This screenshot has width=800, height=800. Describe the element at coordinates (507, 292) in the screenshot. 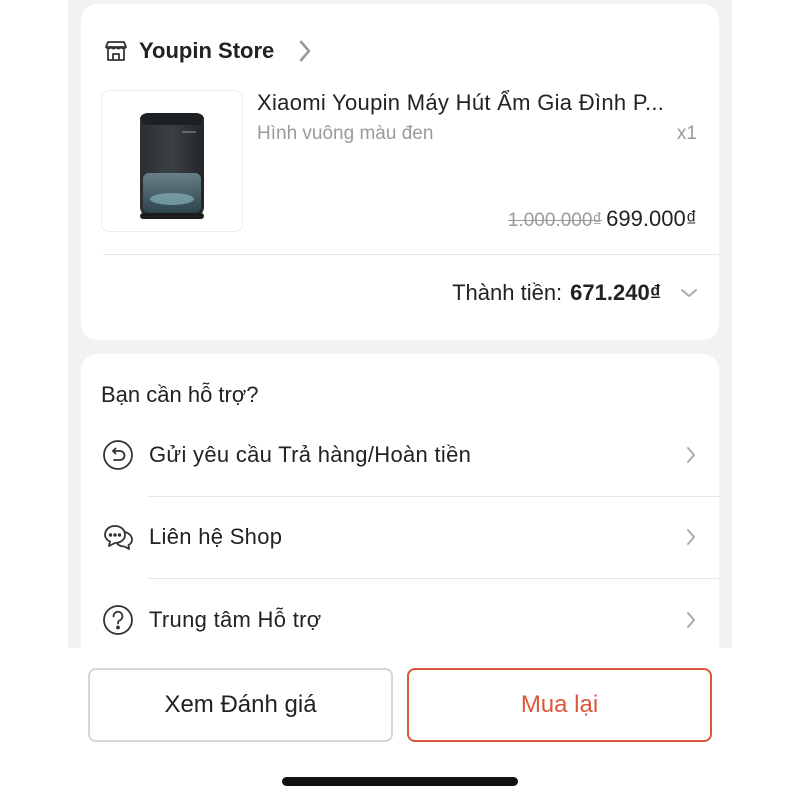

I see `total-label: Thành tiền:` at that location.